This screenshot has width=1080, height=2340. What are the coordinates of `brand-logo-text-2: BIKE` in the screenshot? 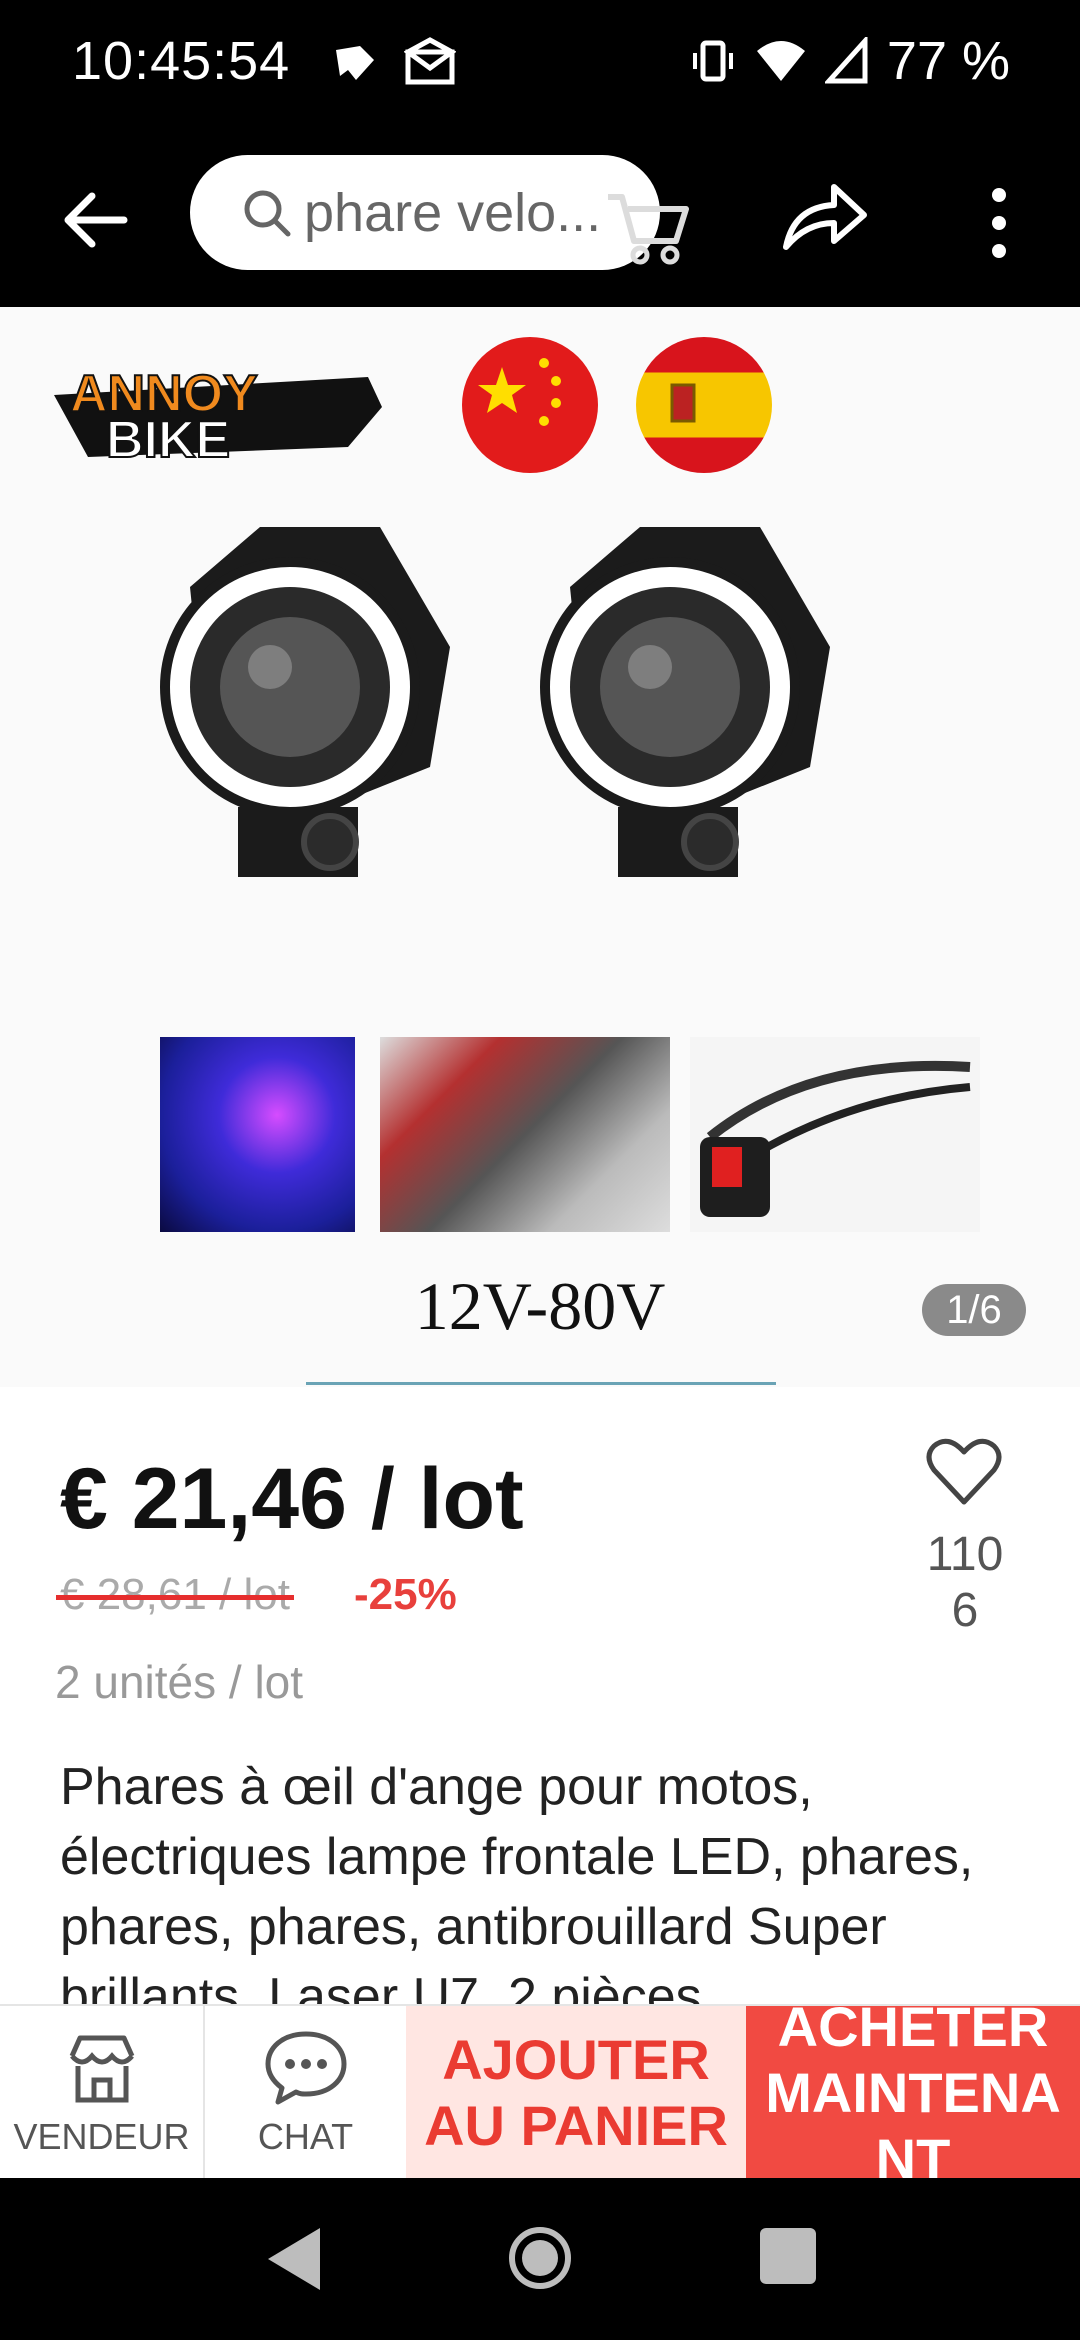 It's located at (168, 440).